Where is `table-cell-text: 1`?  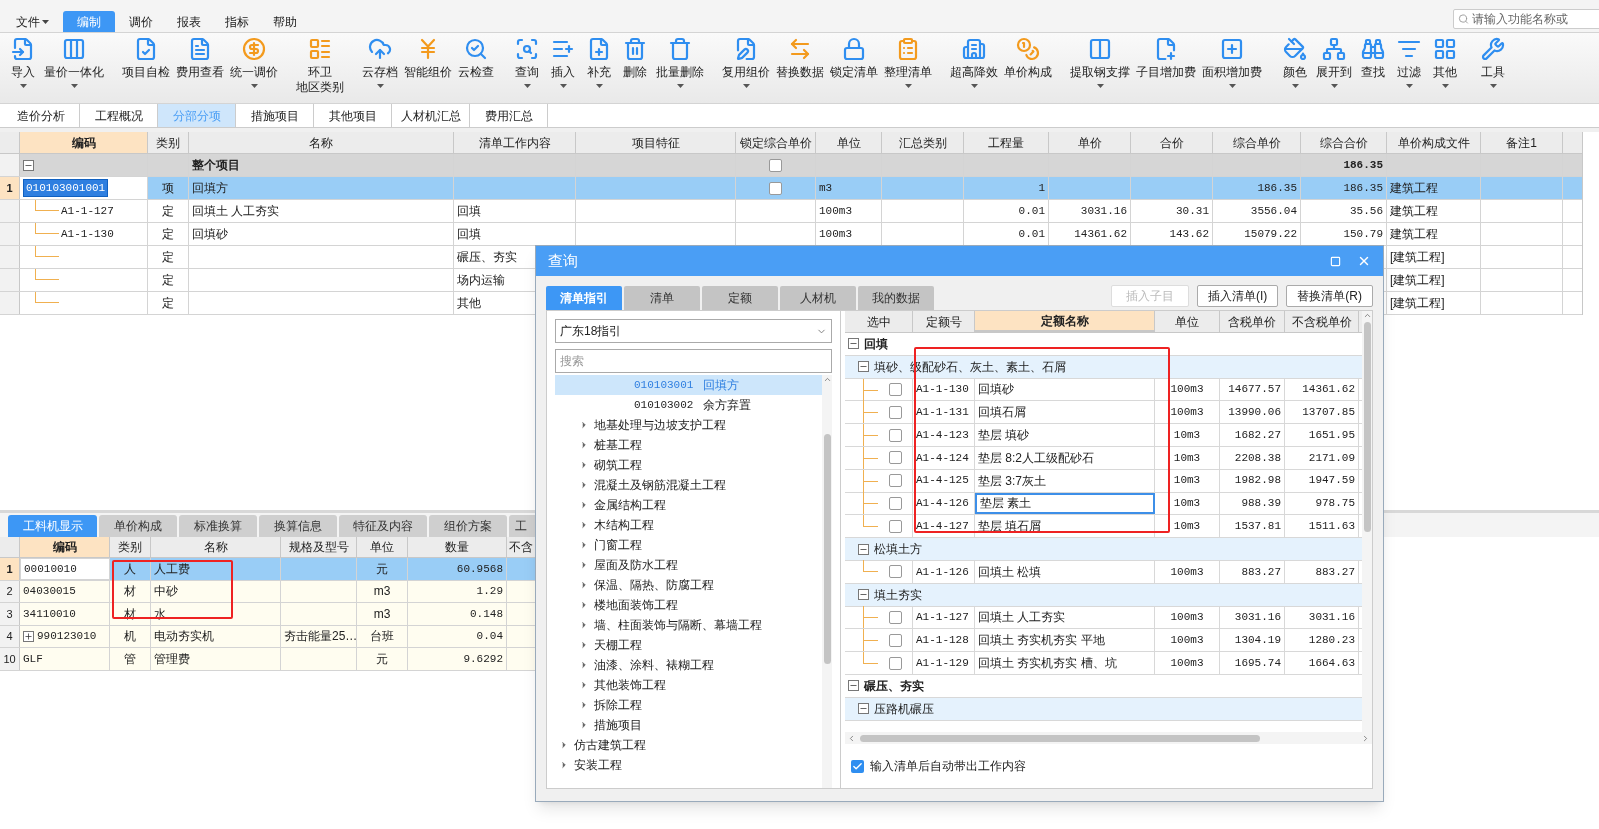
table-cell-text: 1 is located at coordinates (1041, 188).